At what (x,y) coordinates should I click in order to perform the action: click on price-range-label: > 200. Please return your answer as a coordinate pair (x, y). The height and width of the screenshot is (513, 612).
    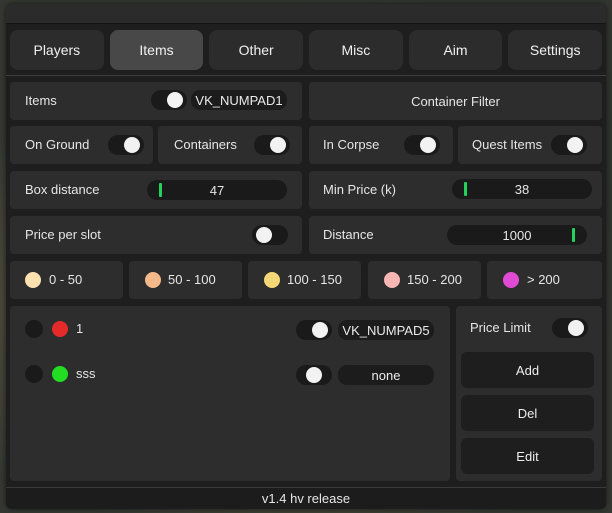
    Looking at the image, I should click on (543, 279).